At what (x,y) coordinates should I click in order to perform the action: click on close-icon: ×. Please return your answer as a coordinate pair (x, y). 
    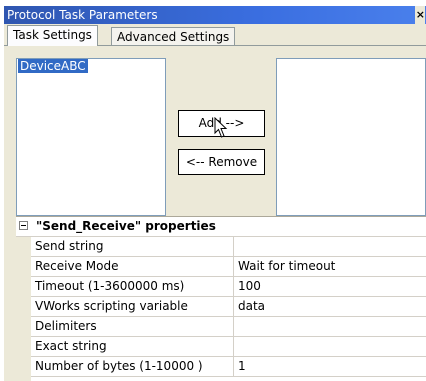
    Looking at the image, I should click on (420, 15).